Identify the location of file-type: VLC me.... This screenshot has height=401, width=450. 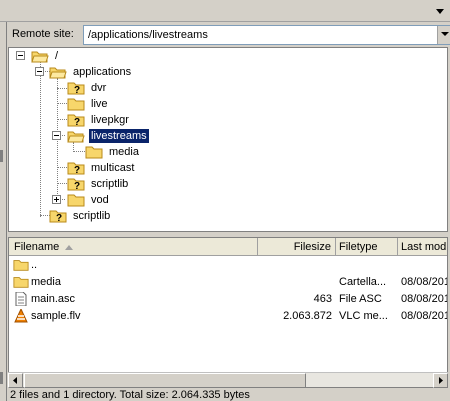
(363, 316).